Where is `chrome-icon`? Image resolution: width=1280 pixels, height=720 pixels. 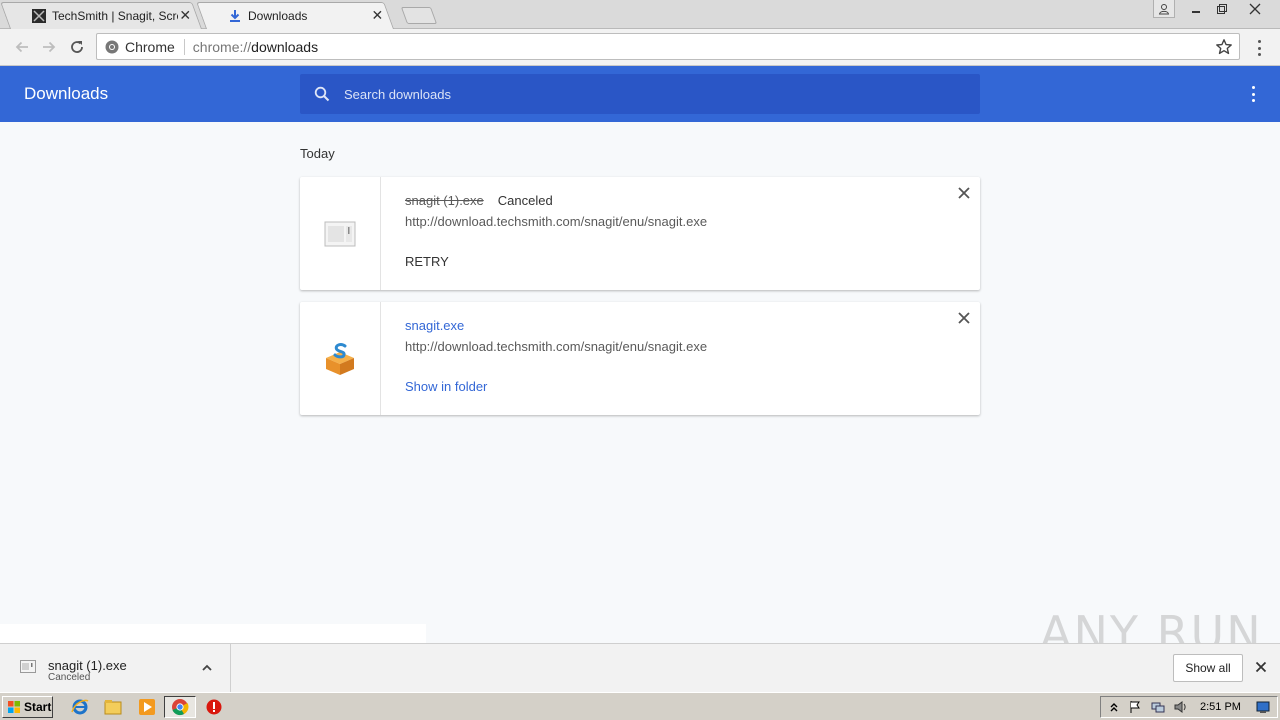 chrome-icon is located at coordinates (180, 707).